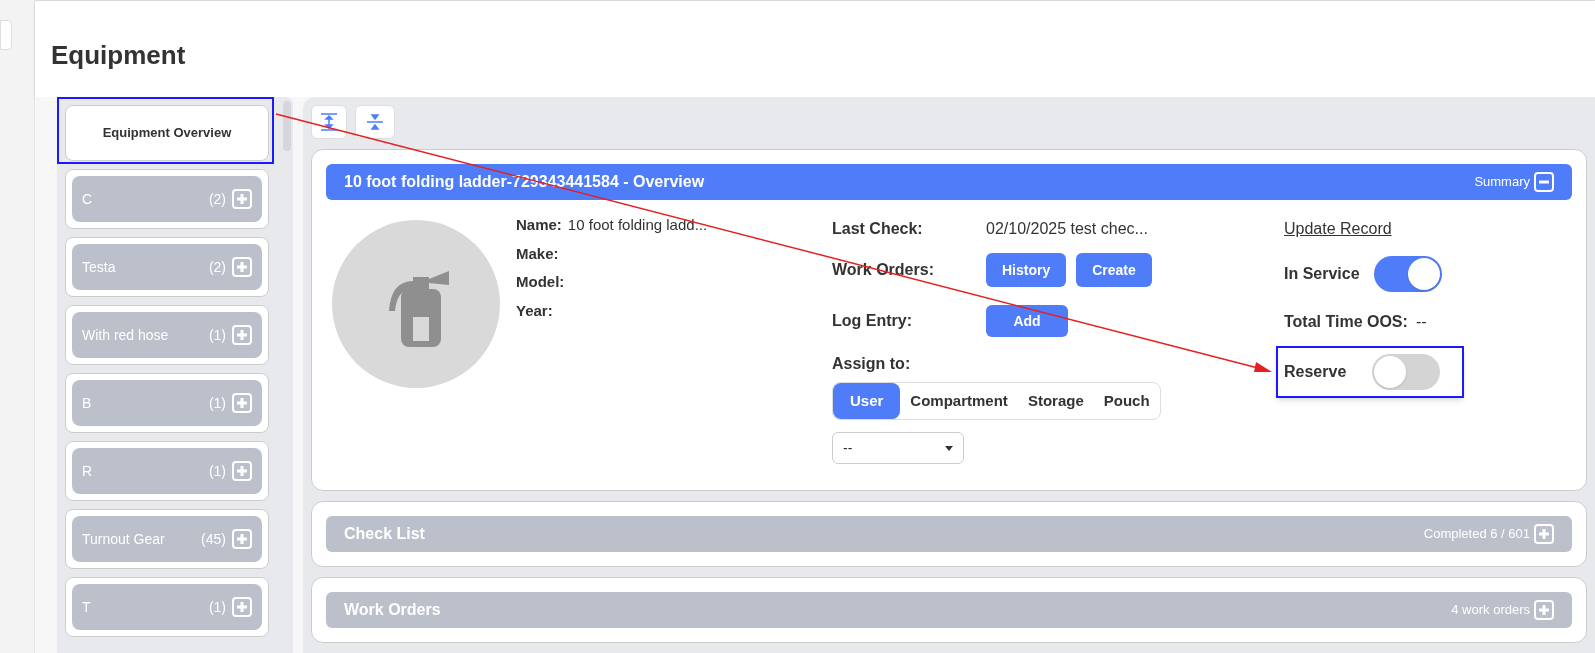  Describe the element at coordinates (1502, 182) in the screenshot. I see `summary-label: Summary` at that location.